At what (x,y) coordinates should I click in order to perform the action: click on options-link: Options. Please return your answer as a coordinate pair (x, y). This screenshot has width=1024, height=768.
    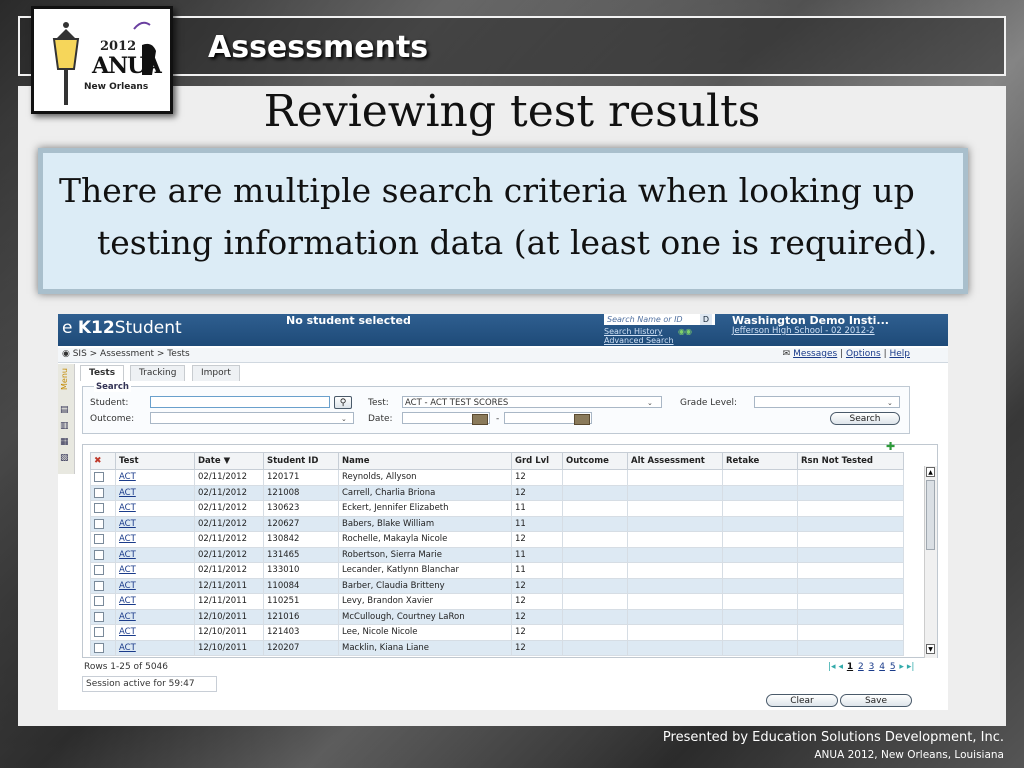
    Looking at the image, I should click on (863, 354).